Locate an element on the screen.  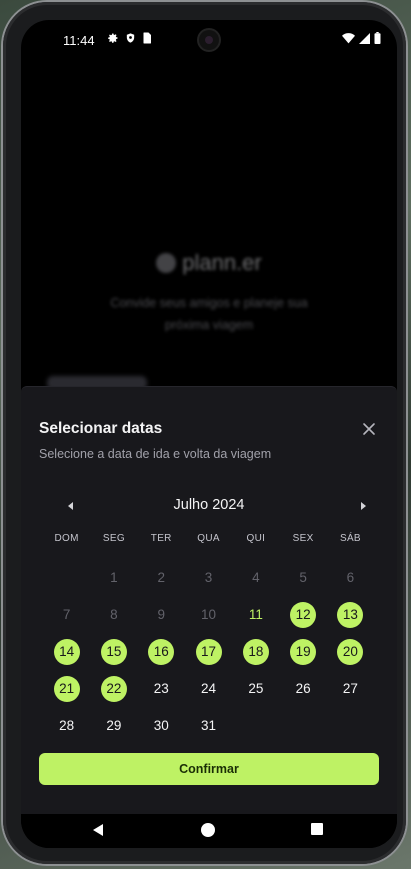
calendar-weekdays: DOM SEG TER QUA QUI SEX SÁB is located at coordinates (209, 541).